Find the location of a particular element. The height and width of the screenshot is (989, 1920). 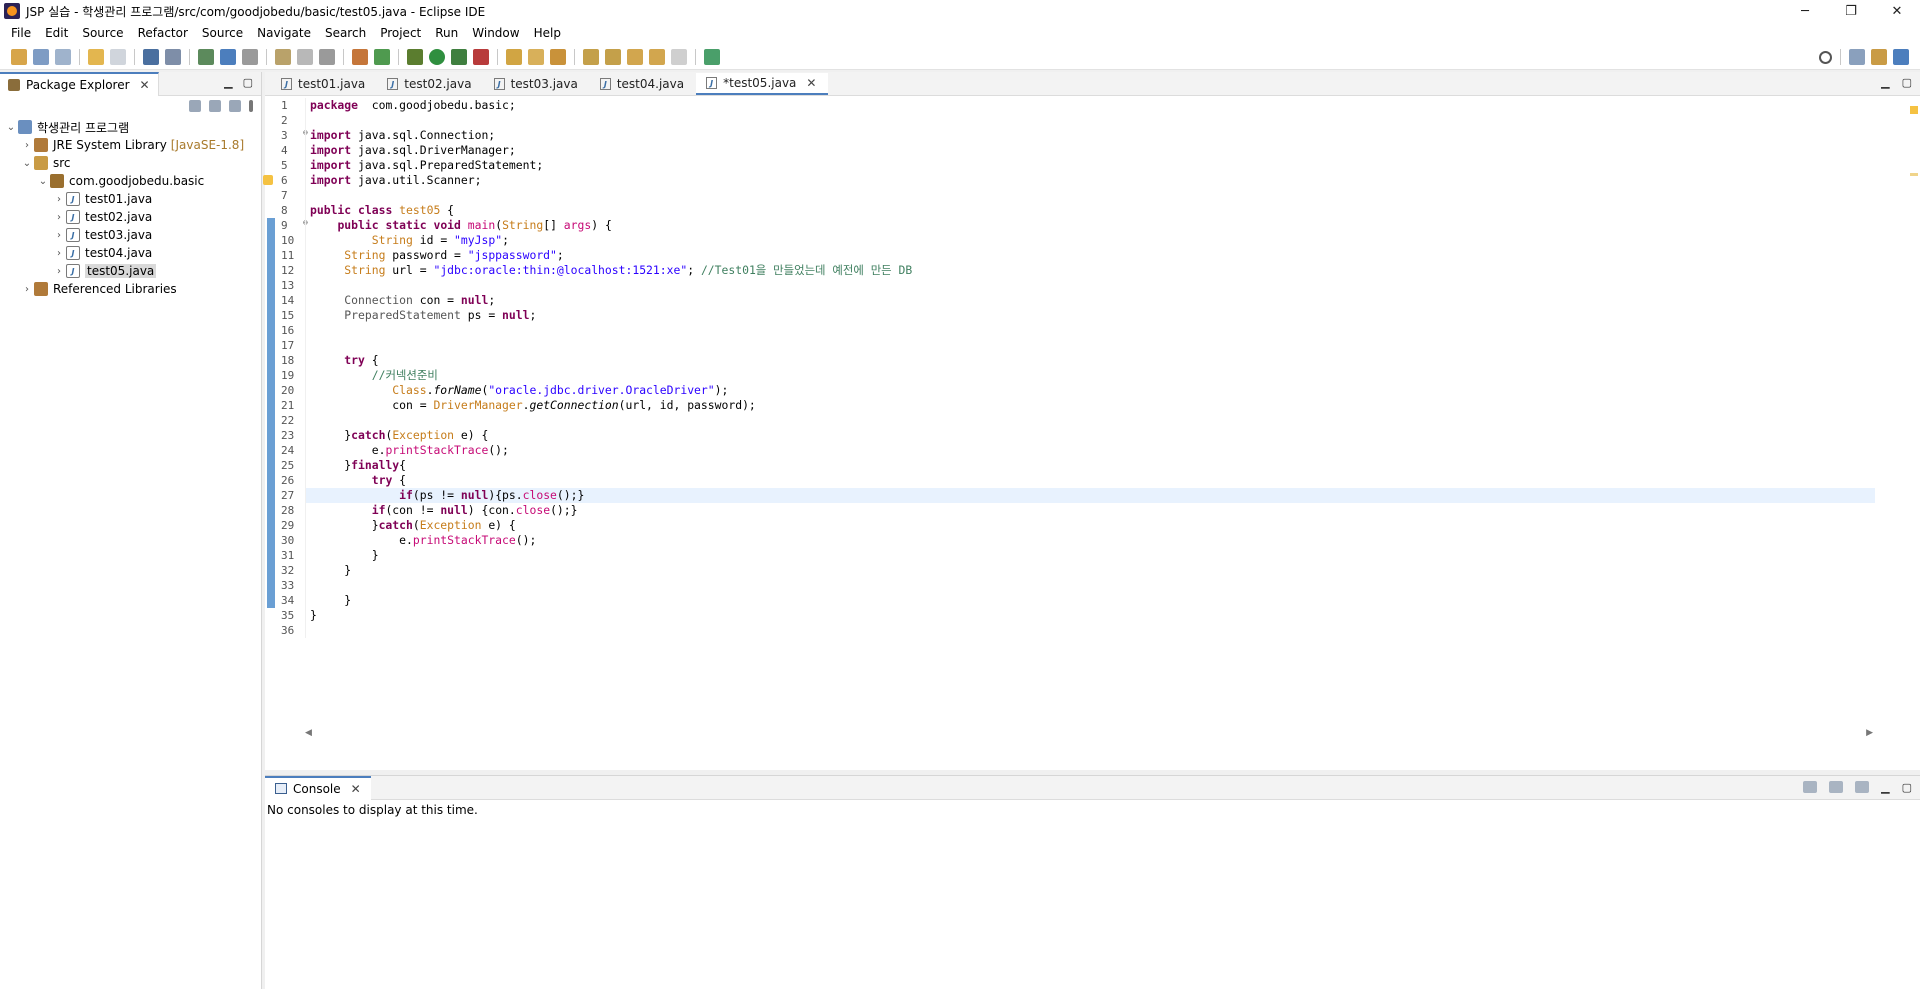

tree-item: ⌄ src is located at coordinates (130, 163).